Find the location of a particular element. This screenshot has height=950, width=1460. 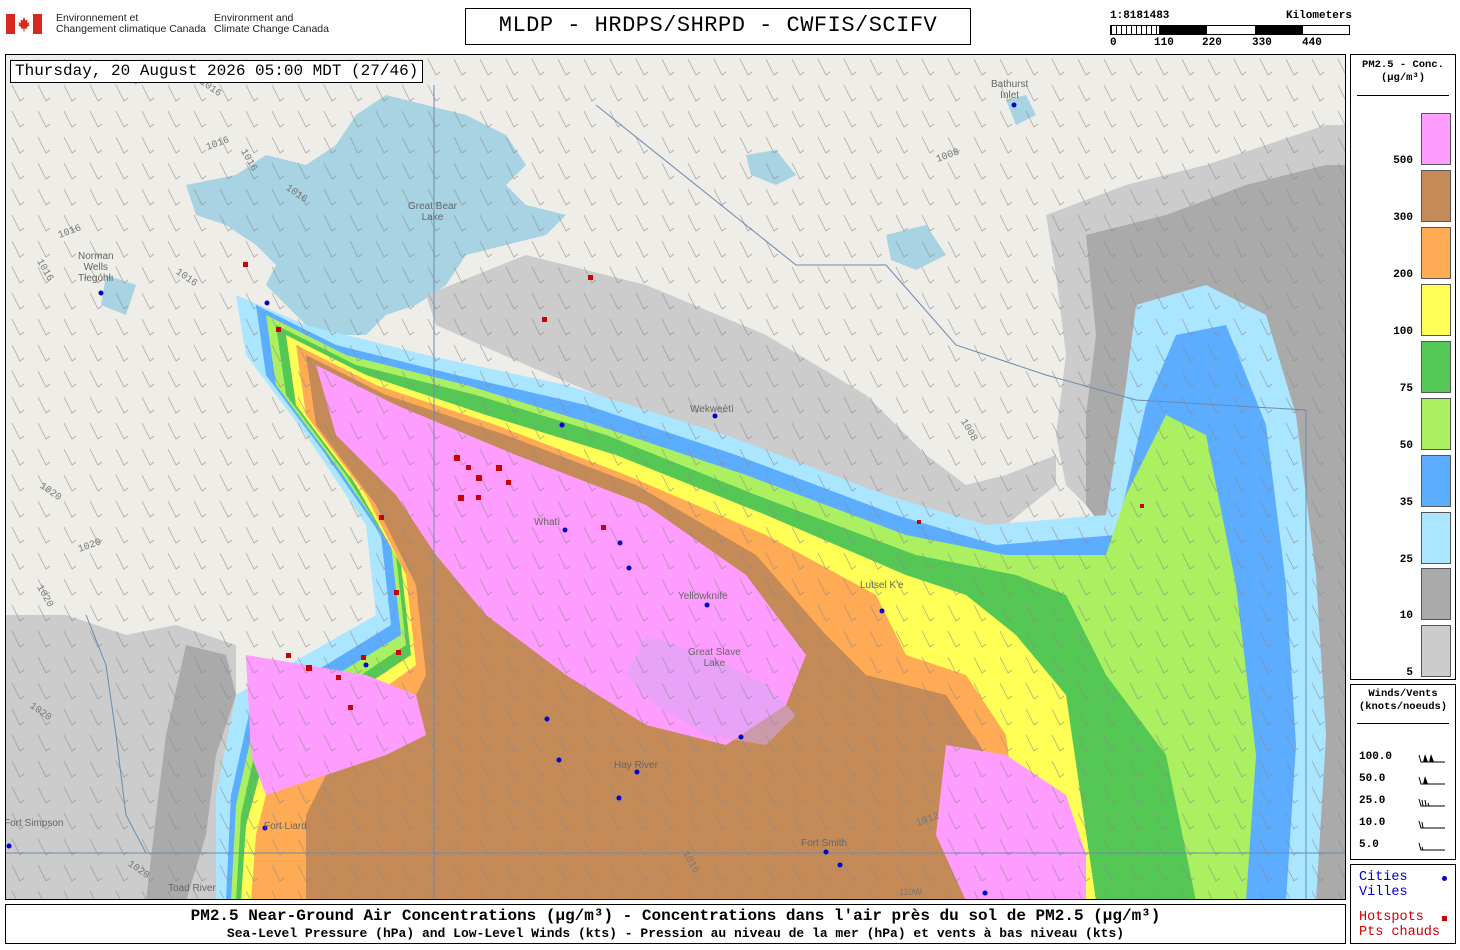

city-dot-icon is located at coordinates (1444, 878).